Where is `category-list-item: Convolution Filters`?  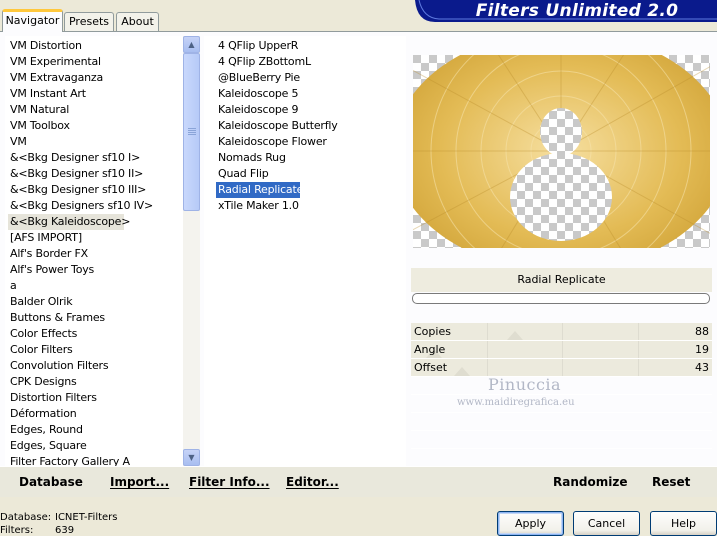
category-list-item: Convolution Filters is located at coordinates (58, 366).